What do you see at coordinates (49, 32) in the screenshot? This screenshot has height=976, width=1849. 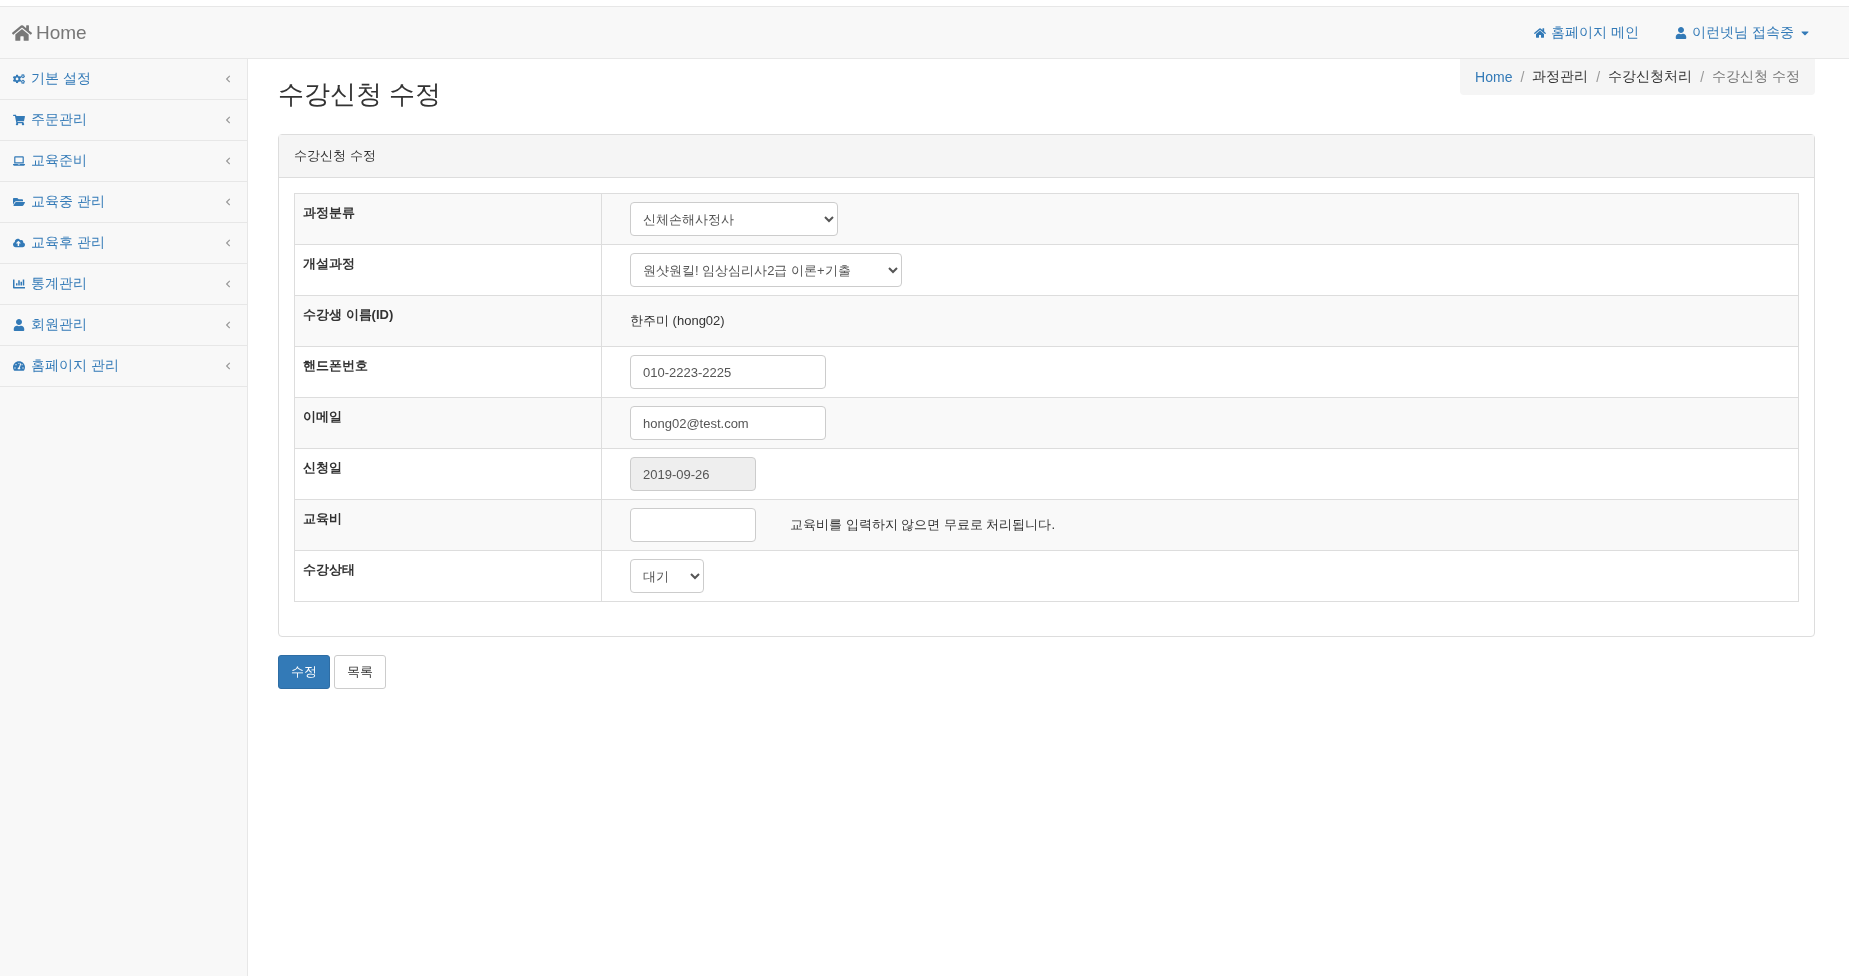 I see `home-brand-link: Home` at bounding box center [49, 32].